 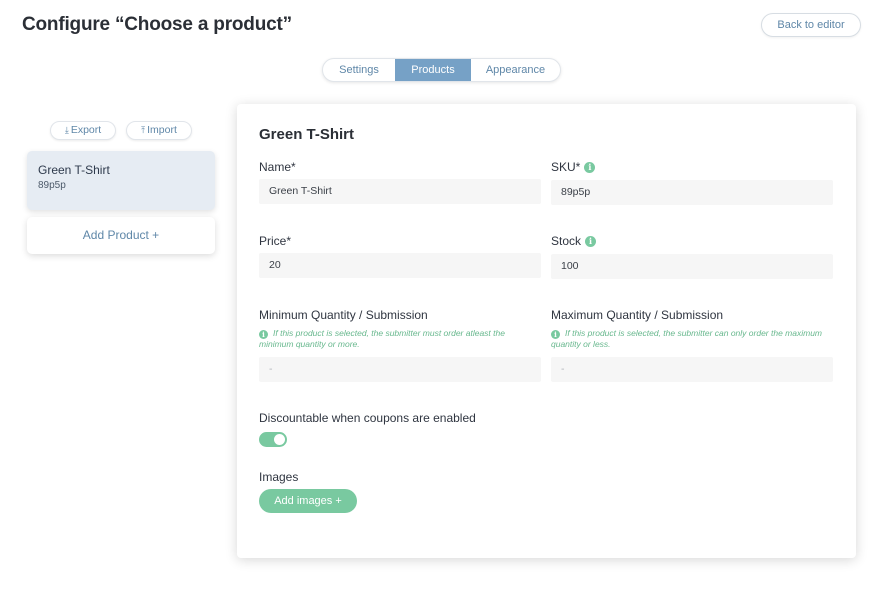 I want to click on toggle-knob, so click(x=279, y=439).